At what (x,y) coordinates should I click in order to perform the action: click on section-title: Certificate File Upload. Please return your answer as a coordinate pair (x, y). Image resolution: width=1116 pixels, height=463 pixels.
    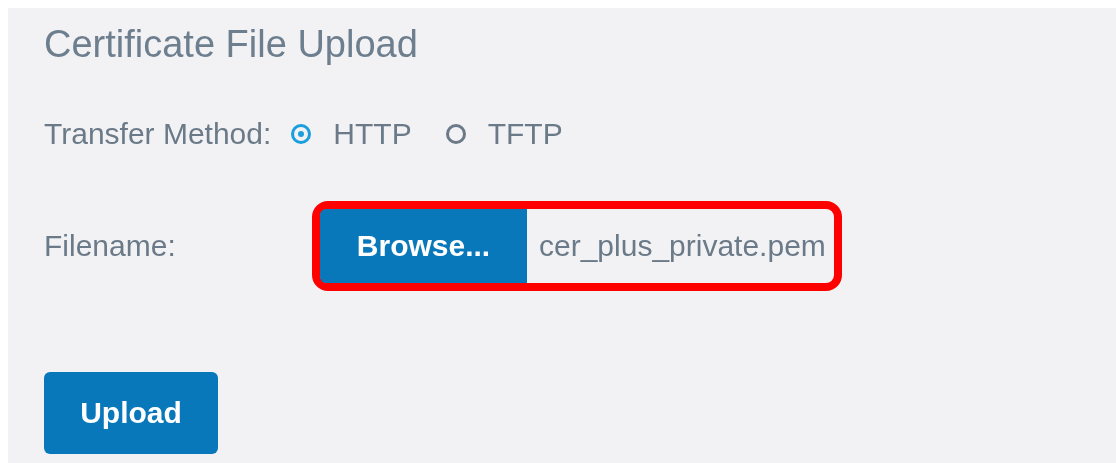
    Looking at the image, I should click on (231, 44).